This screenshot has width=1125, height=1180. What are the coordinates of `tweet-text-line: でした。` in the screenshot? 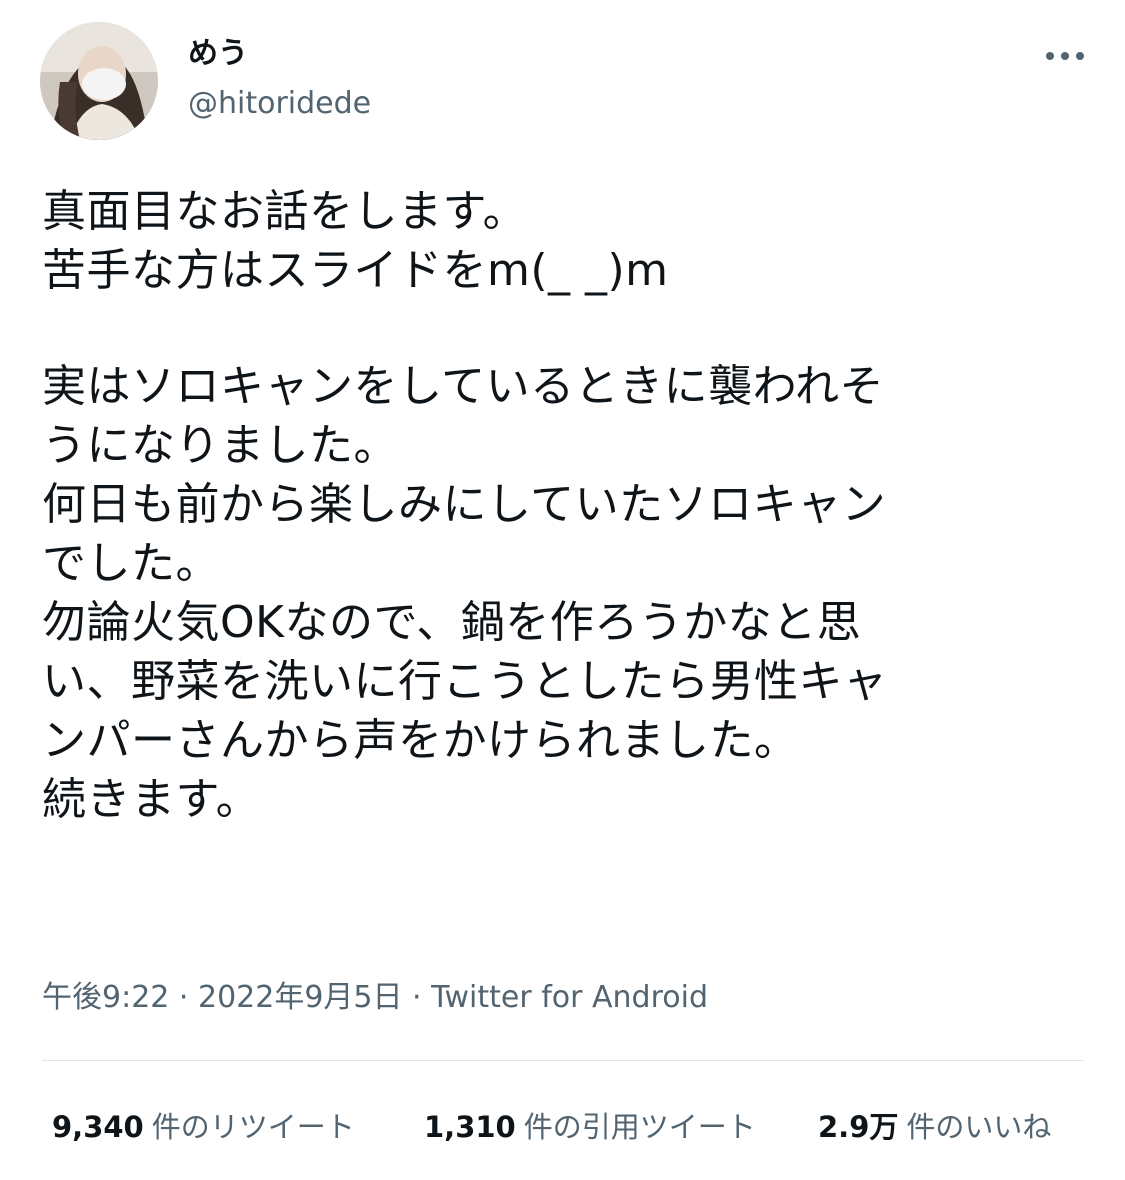 It's located at (131, 563).